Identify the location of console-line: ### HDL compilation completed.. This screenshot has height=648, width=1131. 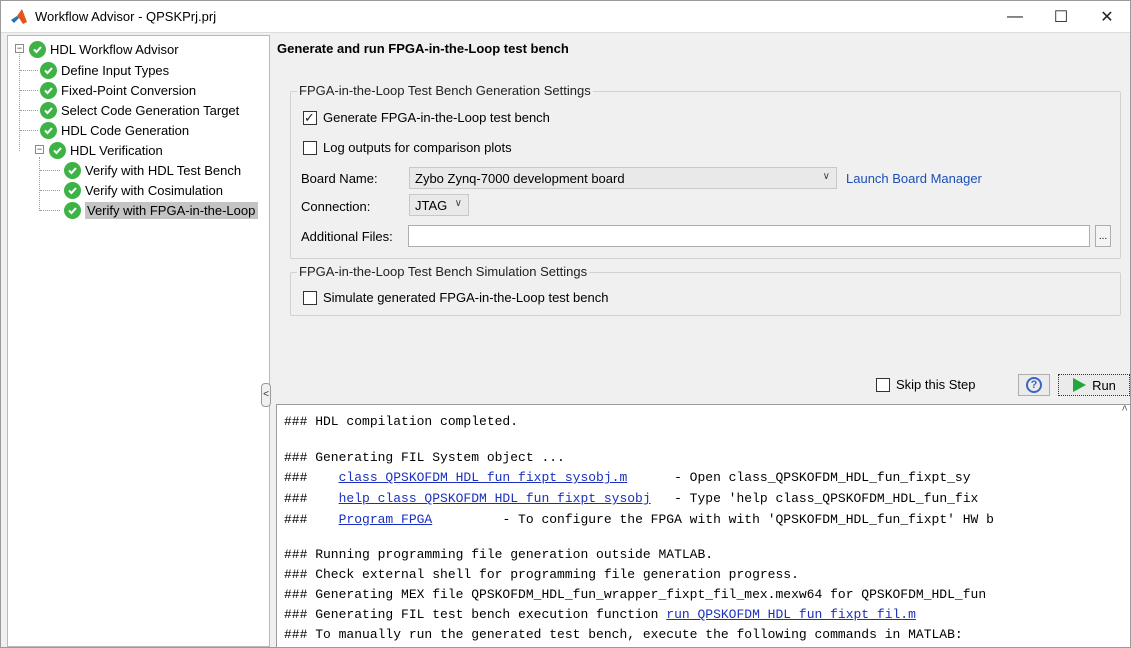
(401, 421).